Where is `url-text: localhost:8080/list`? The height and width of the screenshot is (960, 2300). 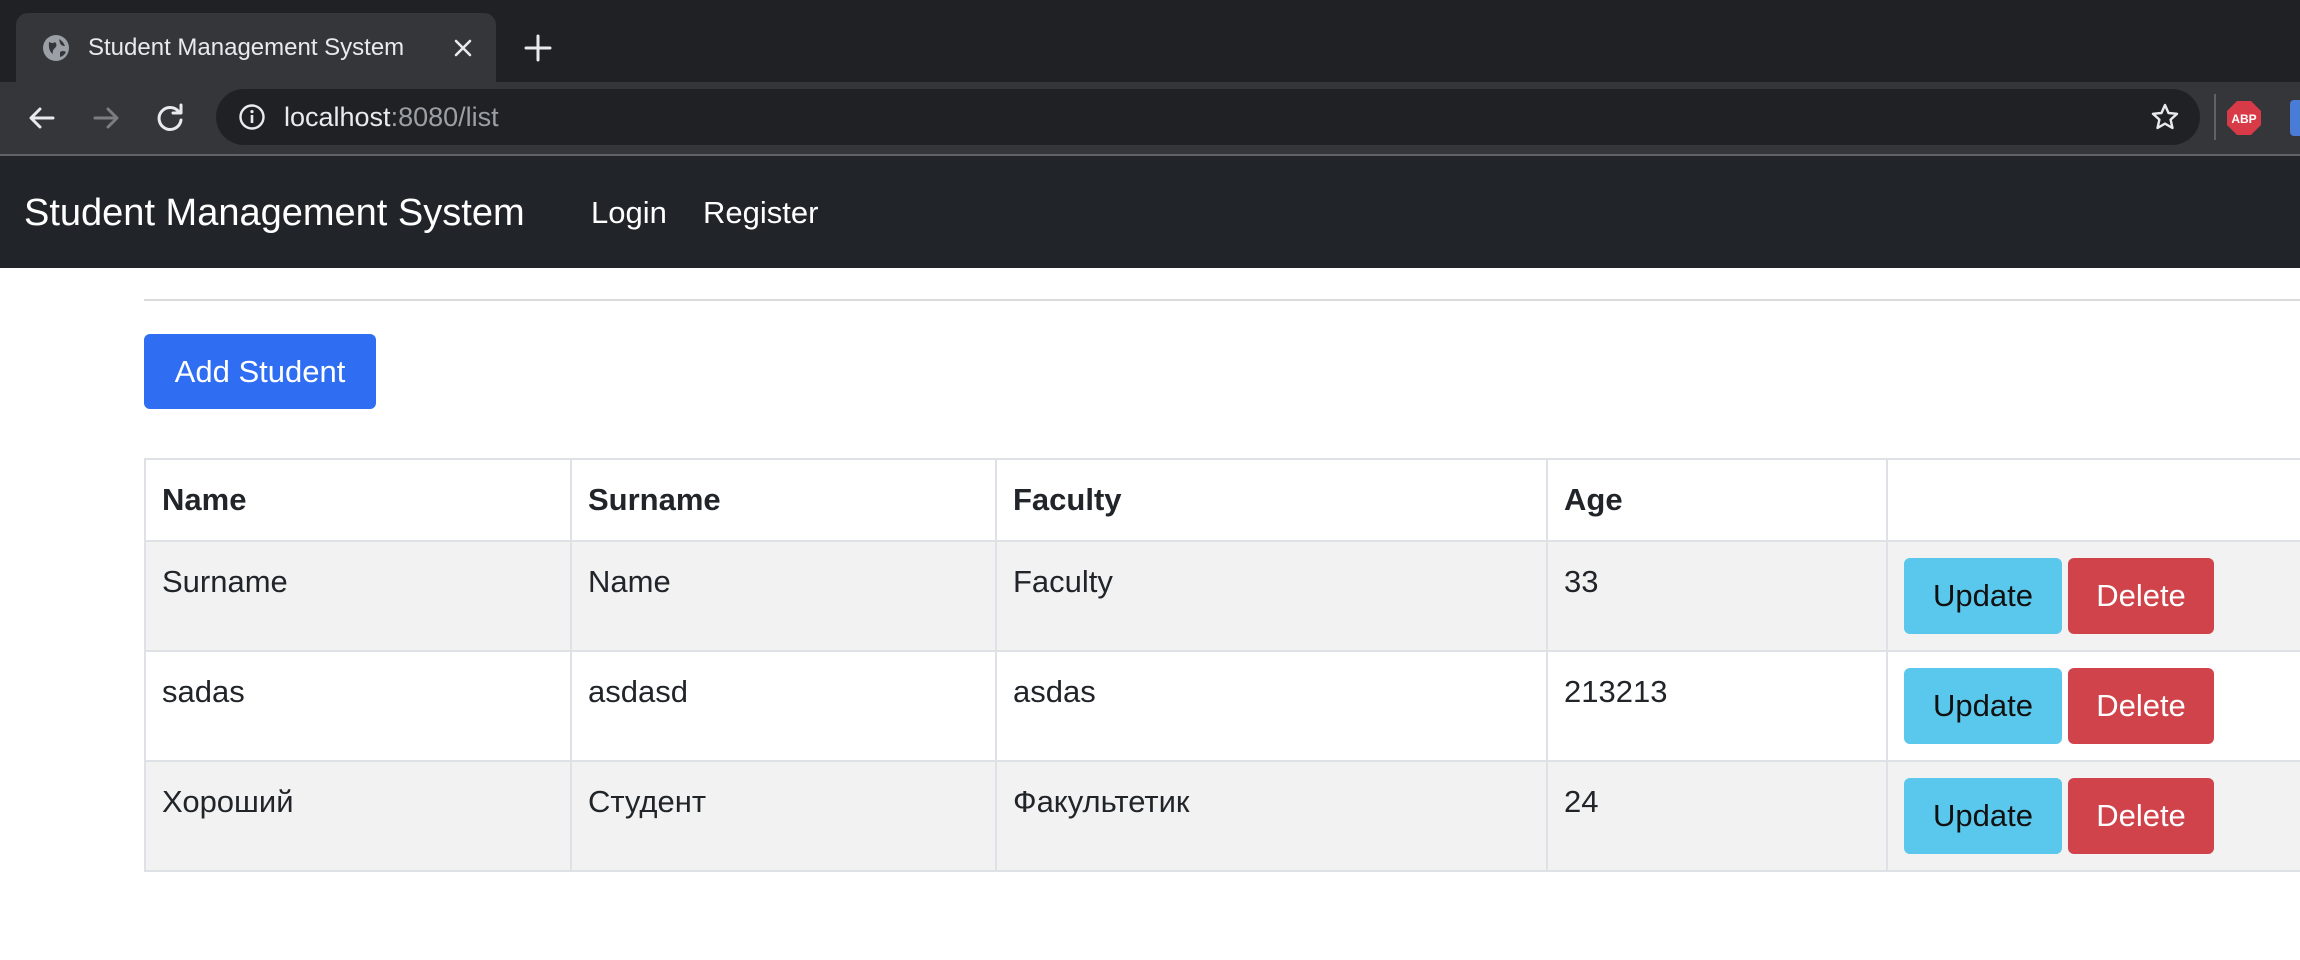 url-text: localhost:8080/list is located at coordinates (391, 117).